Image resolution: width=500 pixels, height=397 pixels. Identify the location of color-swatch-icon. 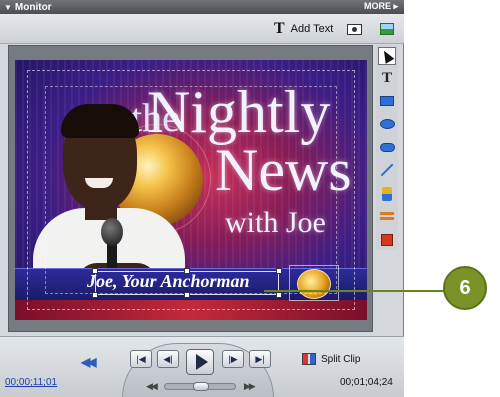
(387, 194).